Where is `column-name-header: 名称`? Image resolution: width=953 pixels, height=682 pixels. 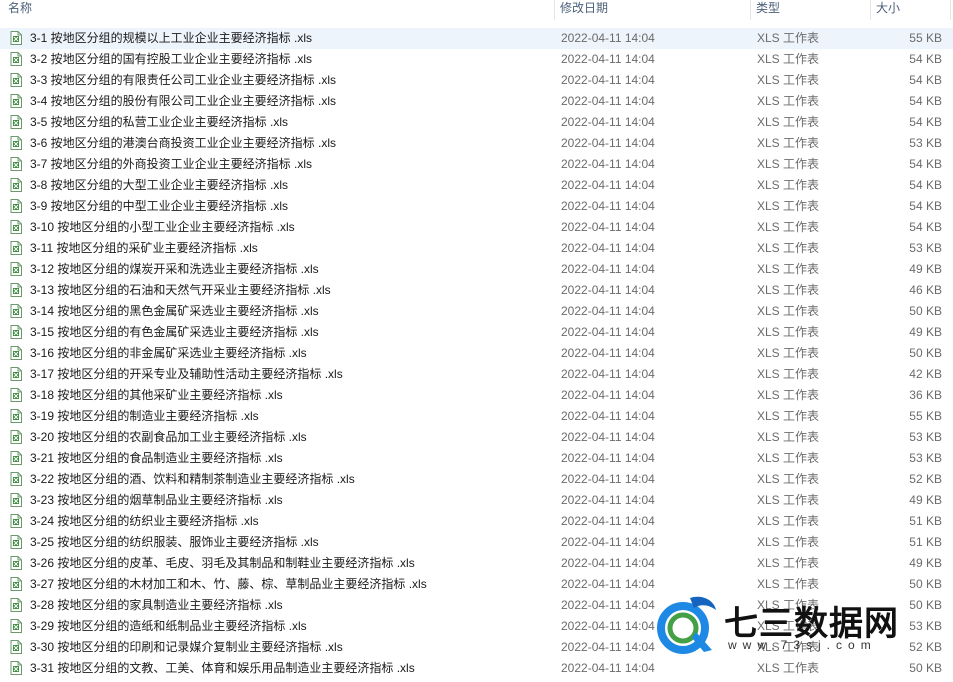
column-name-header: 名称 is located at coordinates (277, 10).